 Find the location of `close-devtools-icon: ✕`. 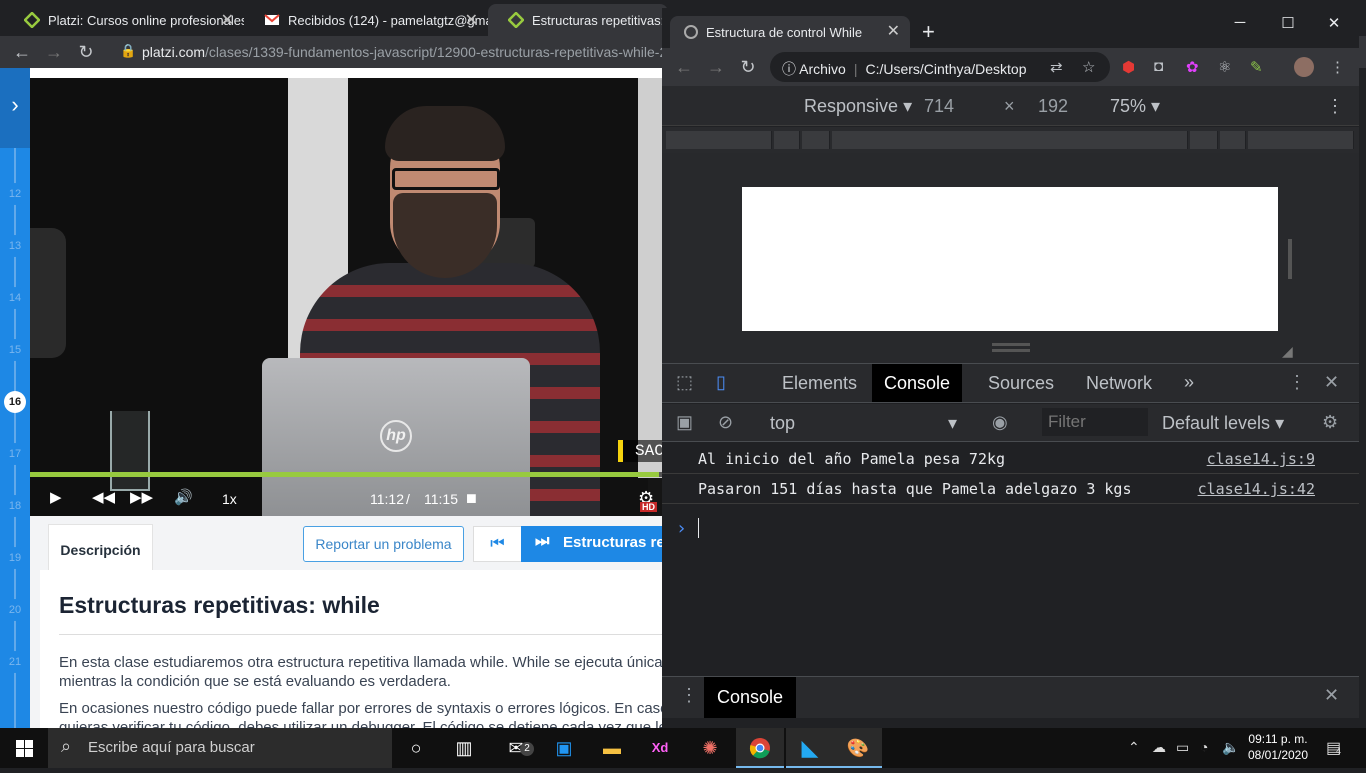

close-devtools-icon: ✕ is located at coordinates (1331, 382).